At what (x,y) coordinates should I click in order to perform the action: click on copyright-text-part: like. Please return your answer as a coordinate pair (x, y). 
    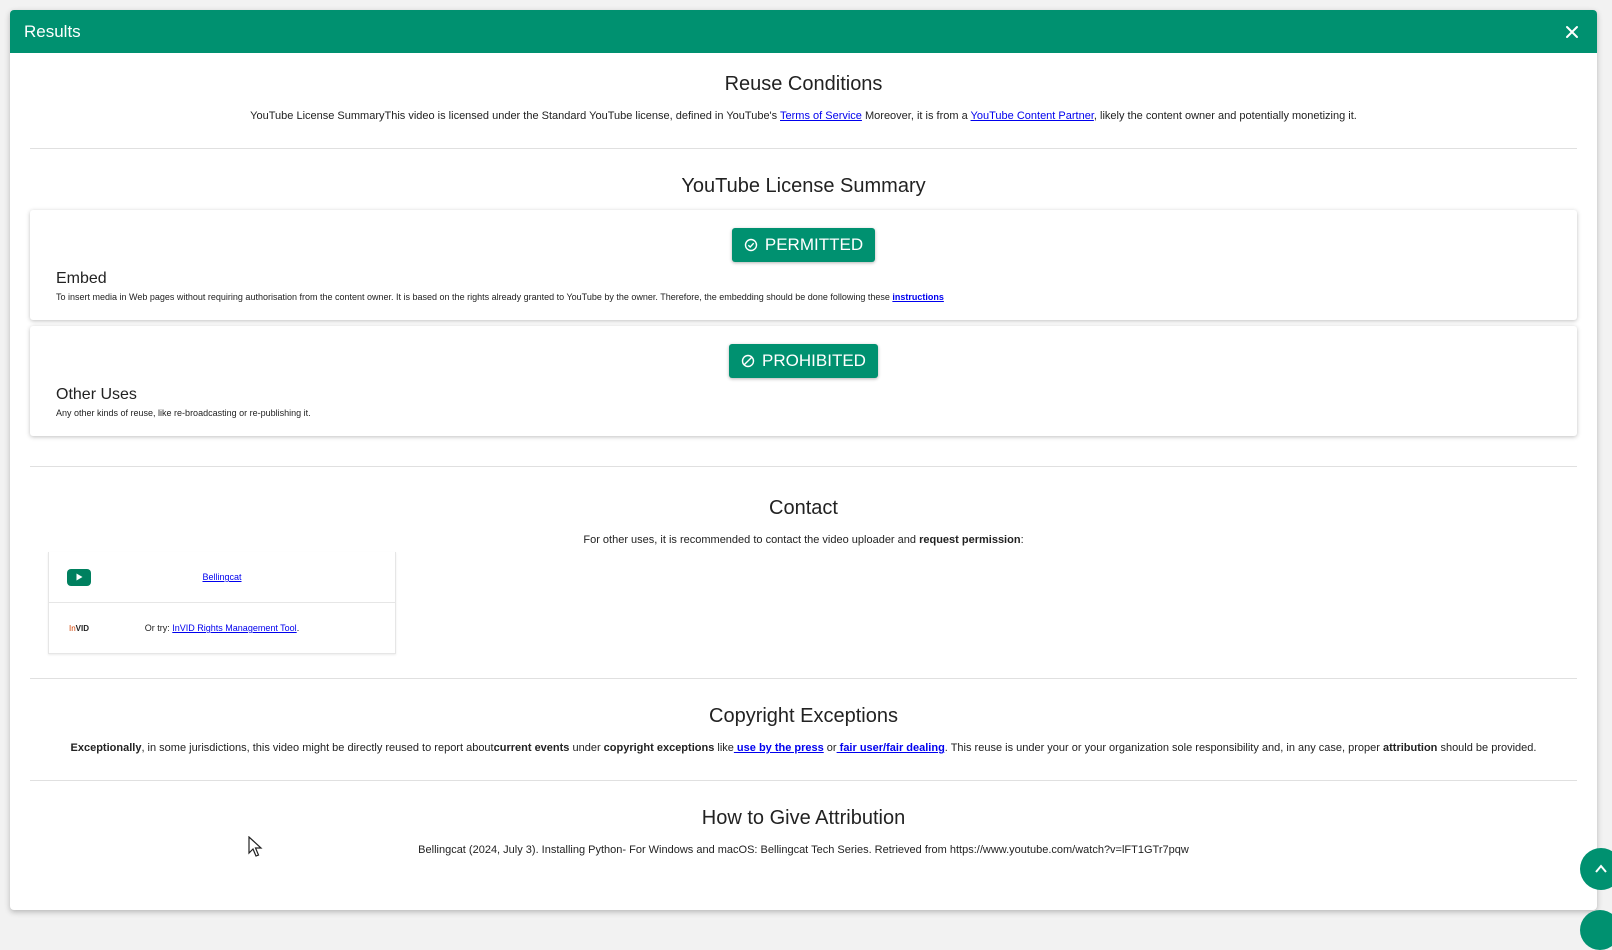
    Looking at the image, I should click on (724, 748).